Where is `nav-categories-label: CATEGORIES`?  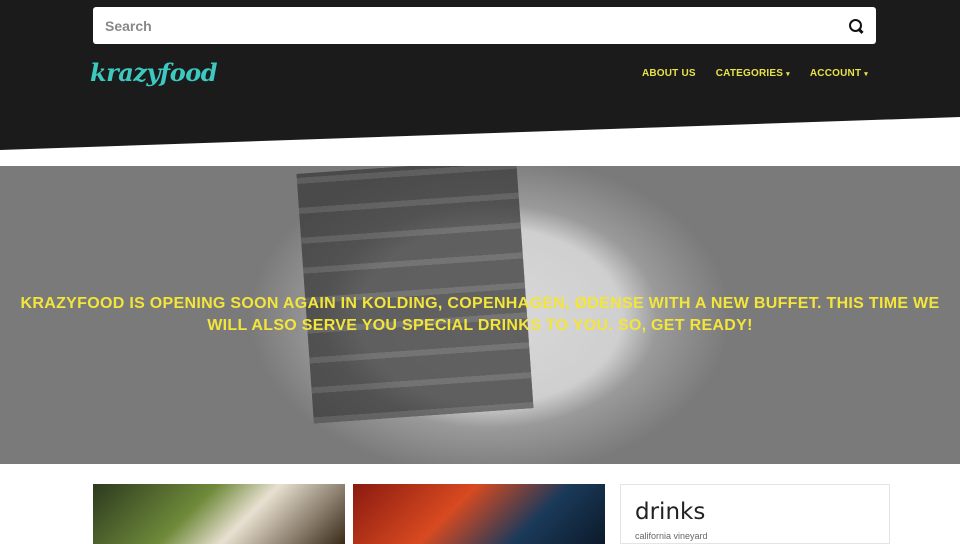
nav-categories-label: CATEGORIES is located at coordinates (749, 73).